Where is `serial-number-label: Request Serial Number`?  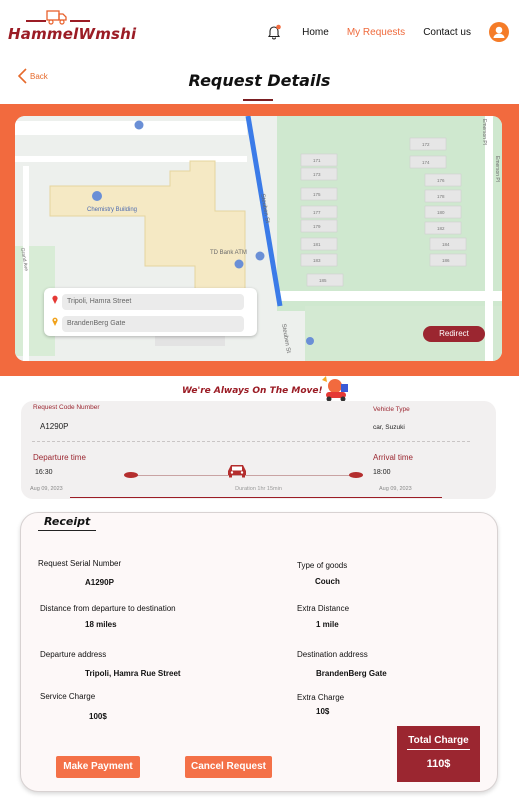
serial-number-label: Request Serial Number is located at coordinates (80, 563).